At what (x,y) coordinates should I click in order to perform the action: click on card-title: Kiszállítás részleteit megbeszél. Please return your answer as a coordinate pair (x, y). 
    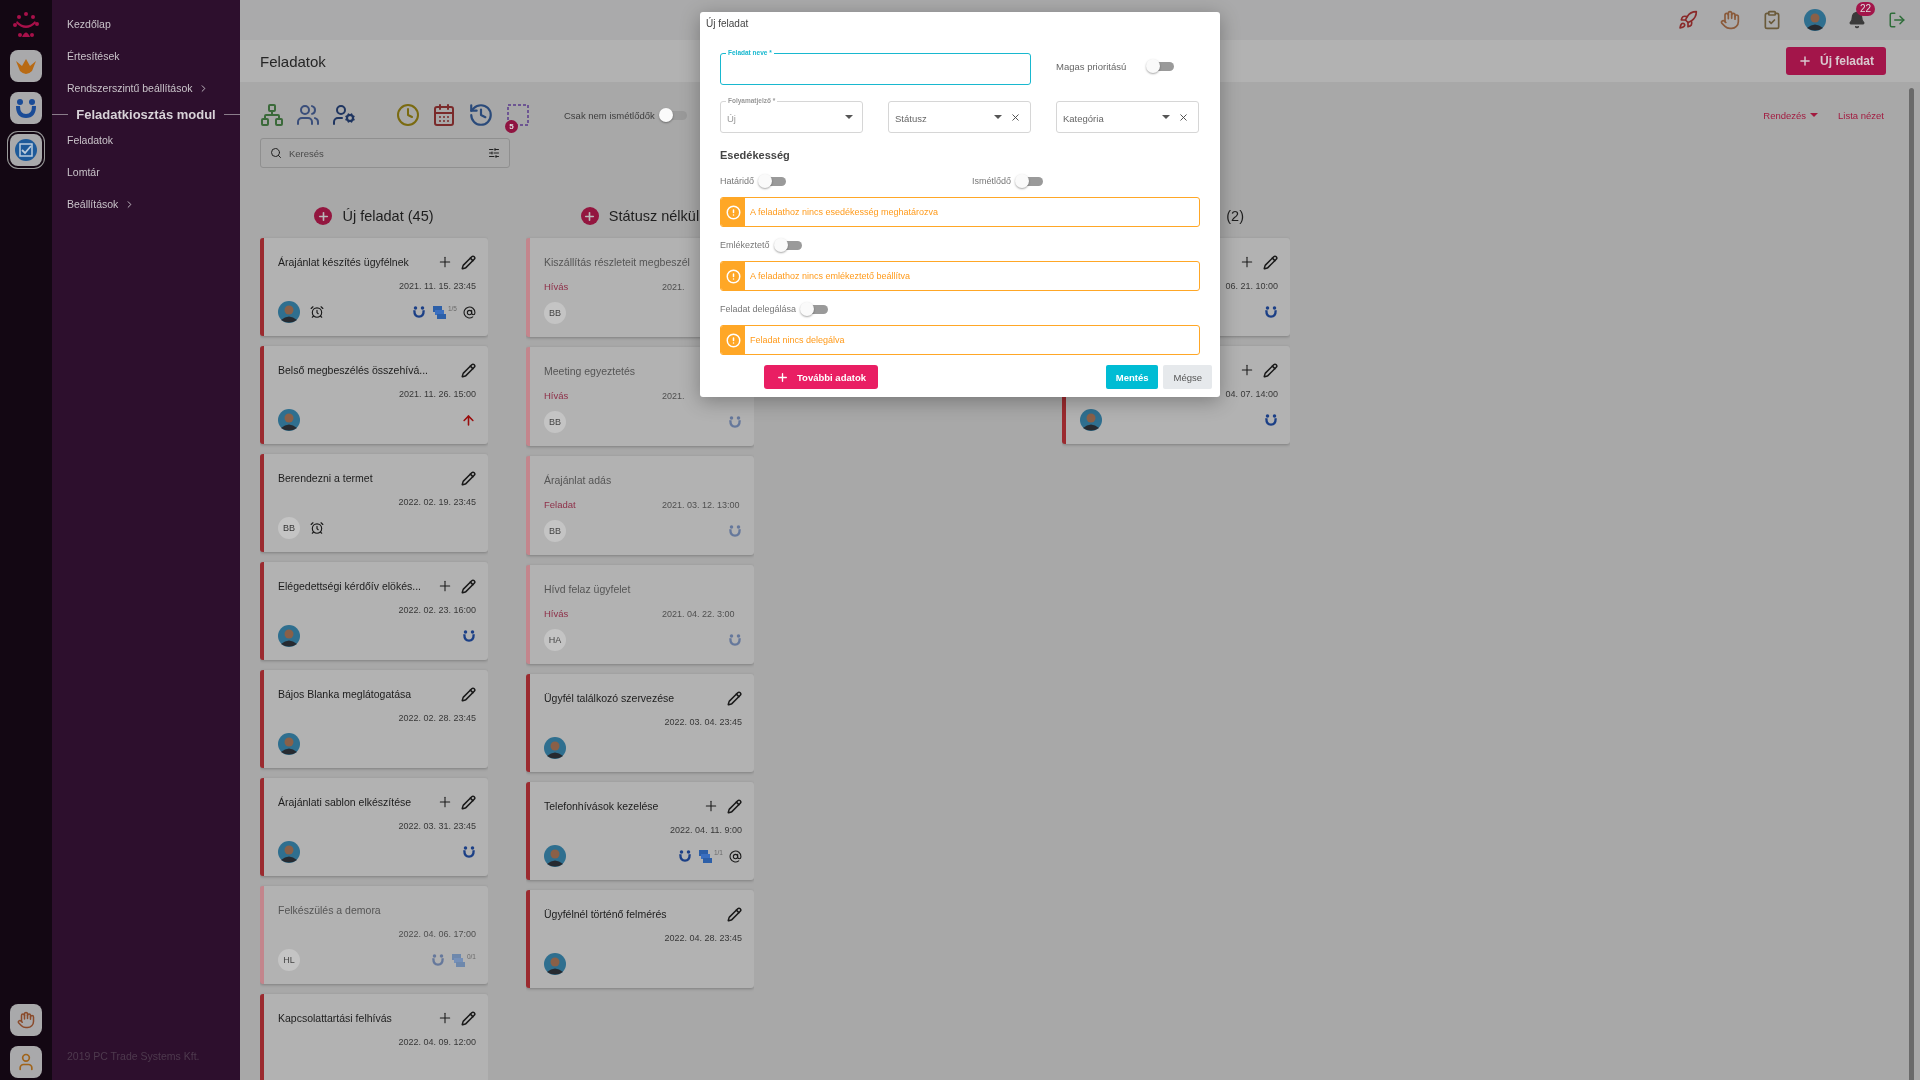
    Looking at the image, I should click on (617, 262).